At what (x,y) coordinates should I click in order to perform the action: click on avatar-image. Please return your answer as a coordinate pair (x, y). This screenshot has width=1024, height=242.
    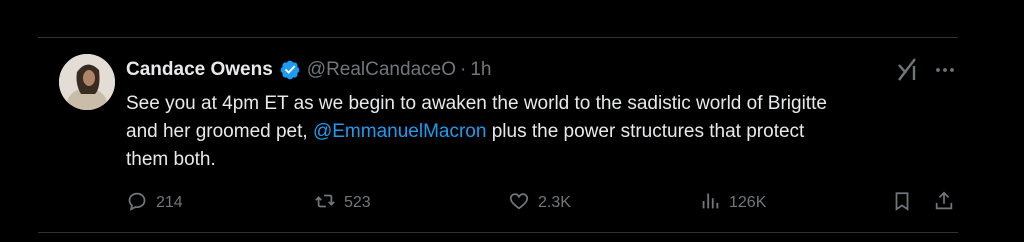
    Looking at the image, I should click on (87, 82).